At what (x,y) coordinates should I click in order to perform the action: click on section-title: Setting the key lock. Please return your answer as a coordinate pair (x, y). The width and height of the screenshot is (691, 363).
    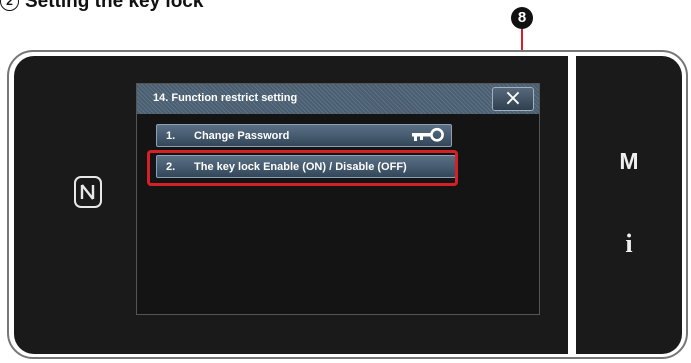
    Looking at the image, I should click on (114, 6).